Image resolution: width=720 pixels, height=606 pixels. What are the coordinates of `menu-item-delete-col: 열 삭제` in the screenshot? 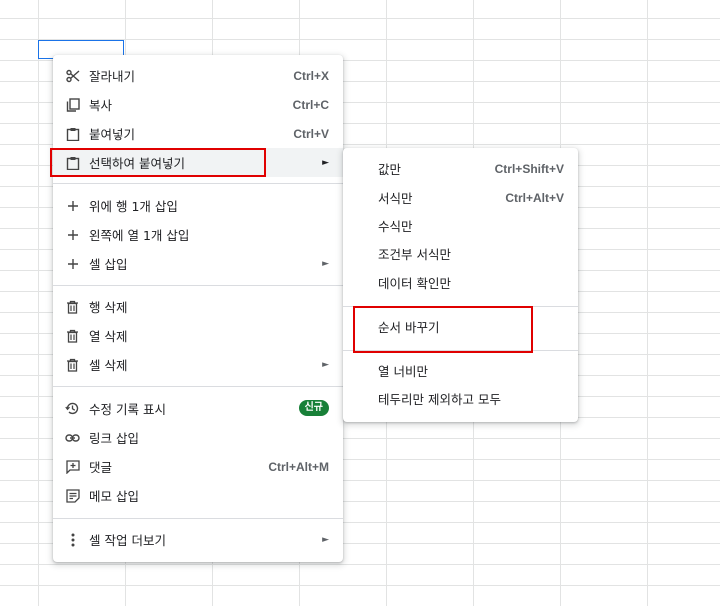 It's located at (198, 335).